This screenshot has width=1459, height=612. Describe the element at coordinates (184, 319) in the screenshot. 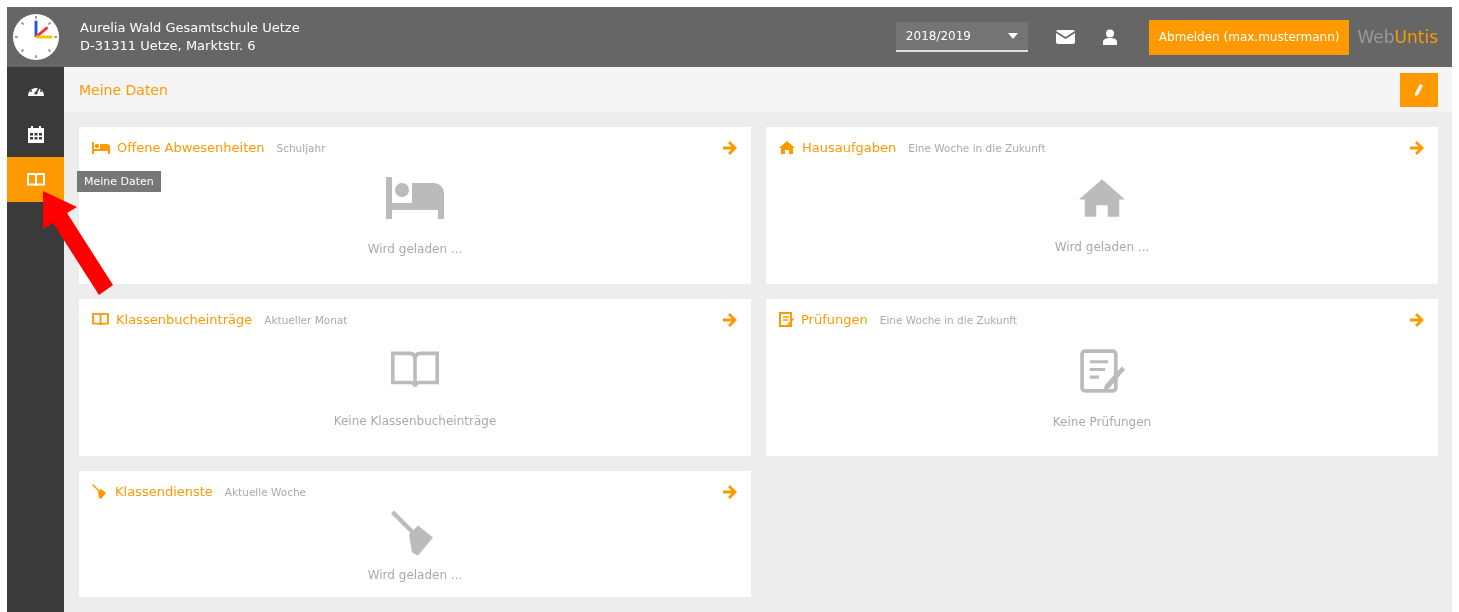

I see `card-title: Klassenbucheinträge` at that location.